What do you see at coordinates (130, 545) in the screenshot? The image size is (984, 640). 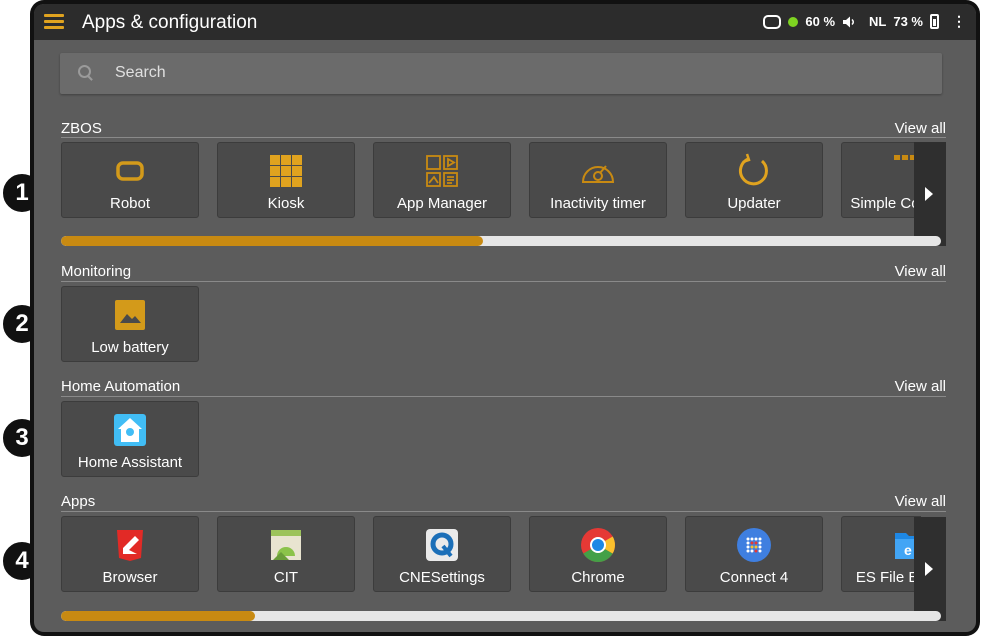 I see `browser-icon` at bounding box center [130, 545].